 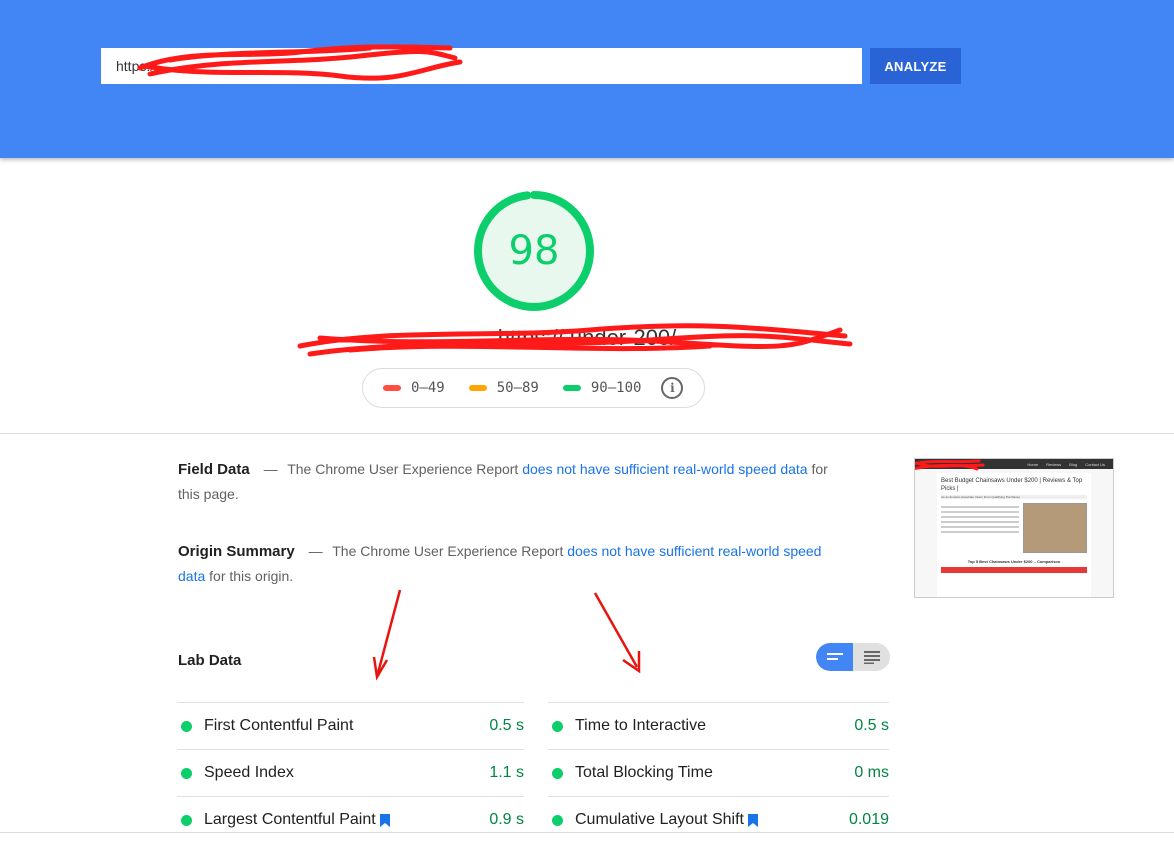 What do you see at coordinates (403, 469) in the screenshot?
I see `field-data-text: The Chrome User Experience Report` at bounding box center [403, 469].